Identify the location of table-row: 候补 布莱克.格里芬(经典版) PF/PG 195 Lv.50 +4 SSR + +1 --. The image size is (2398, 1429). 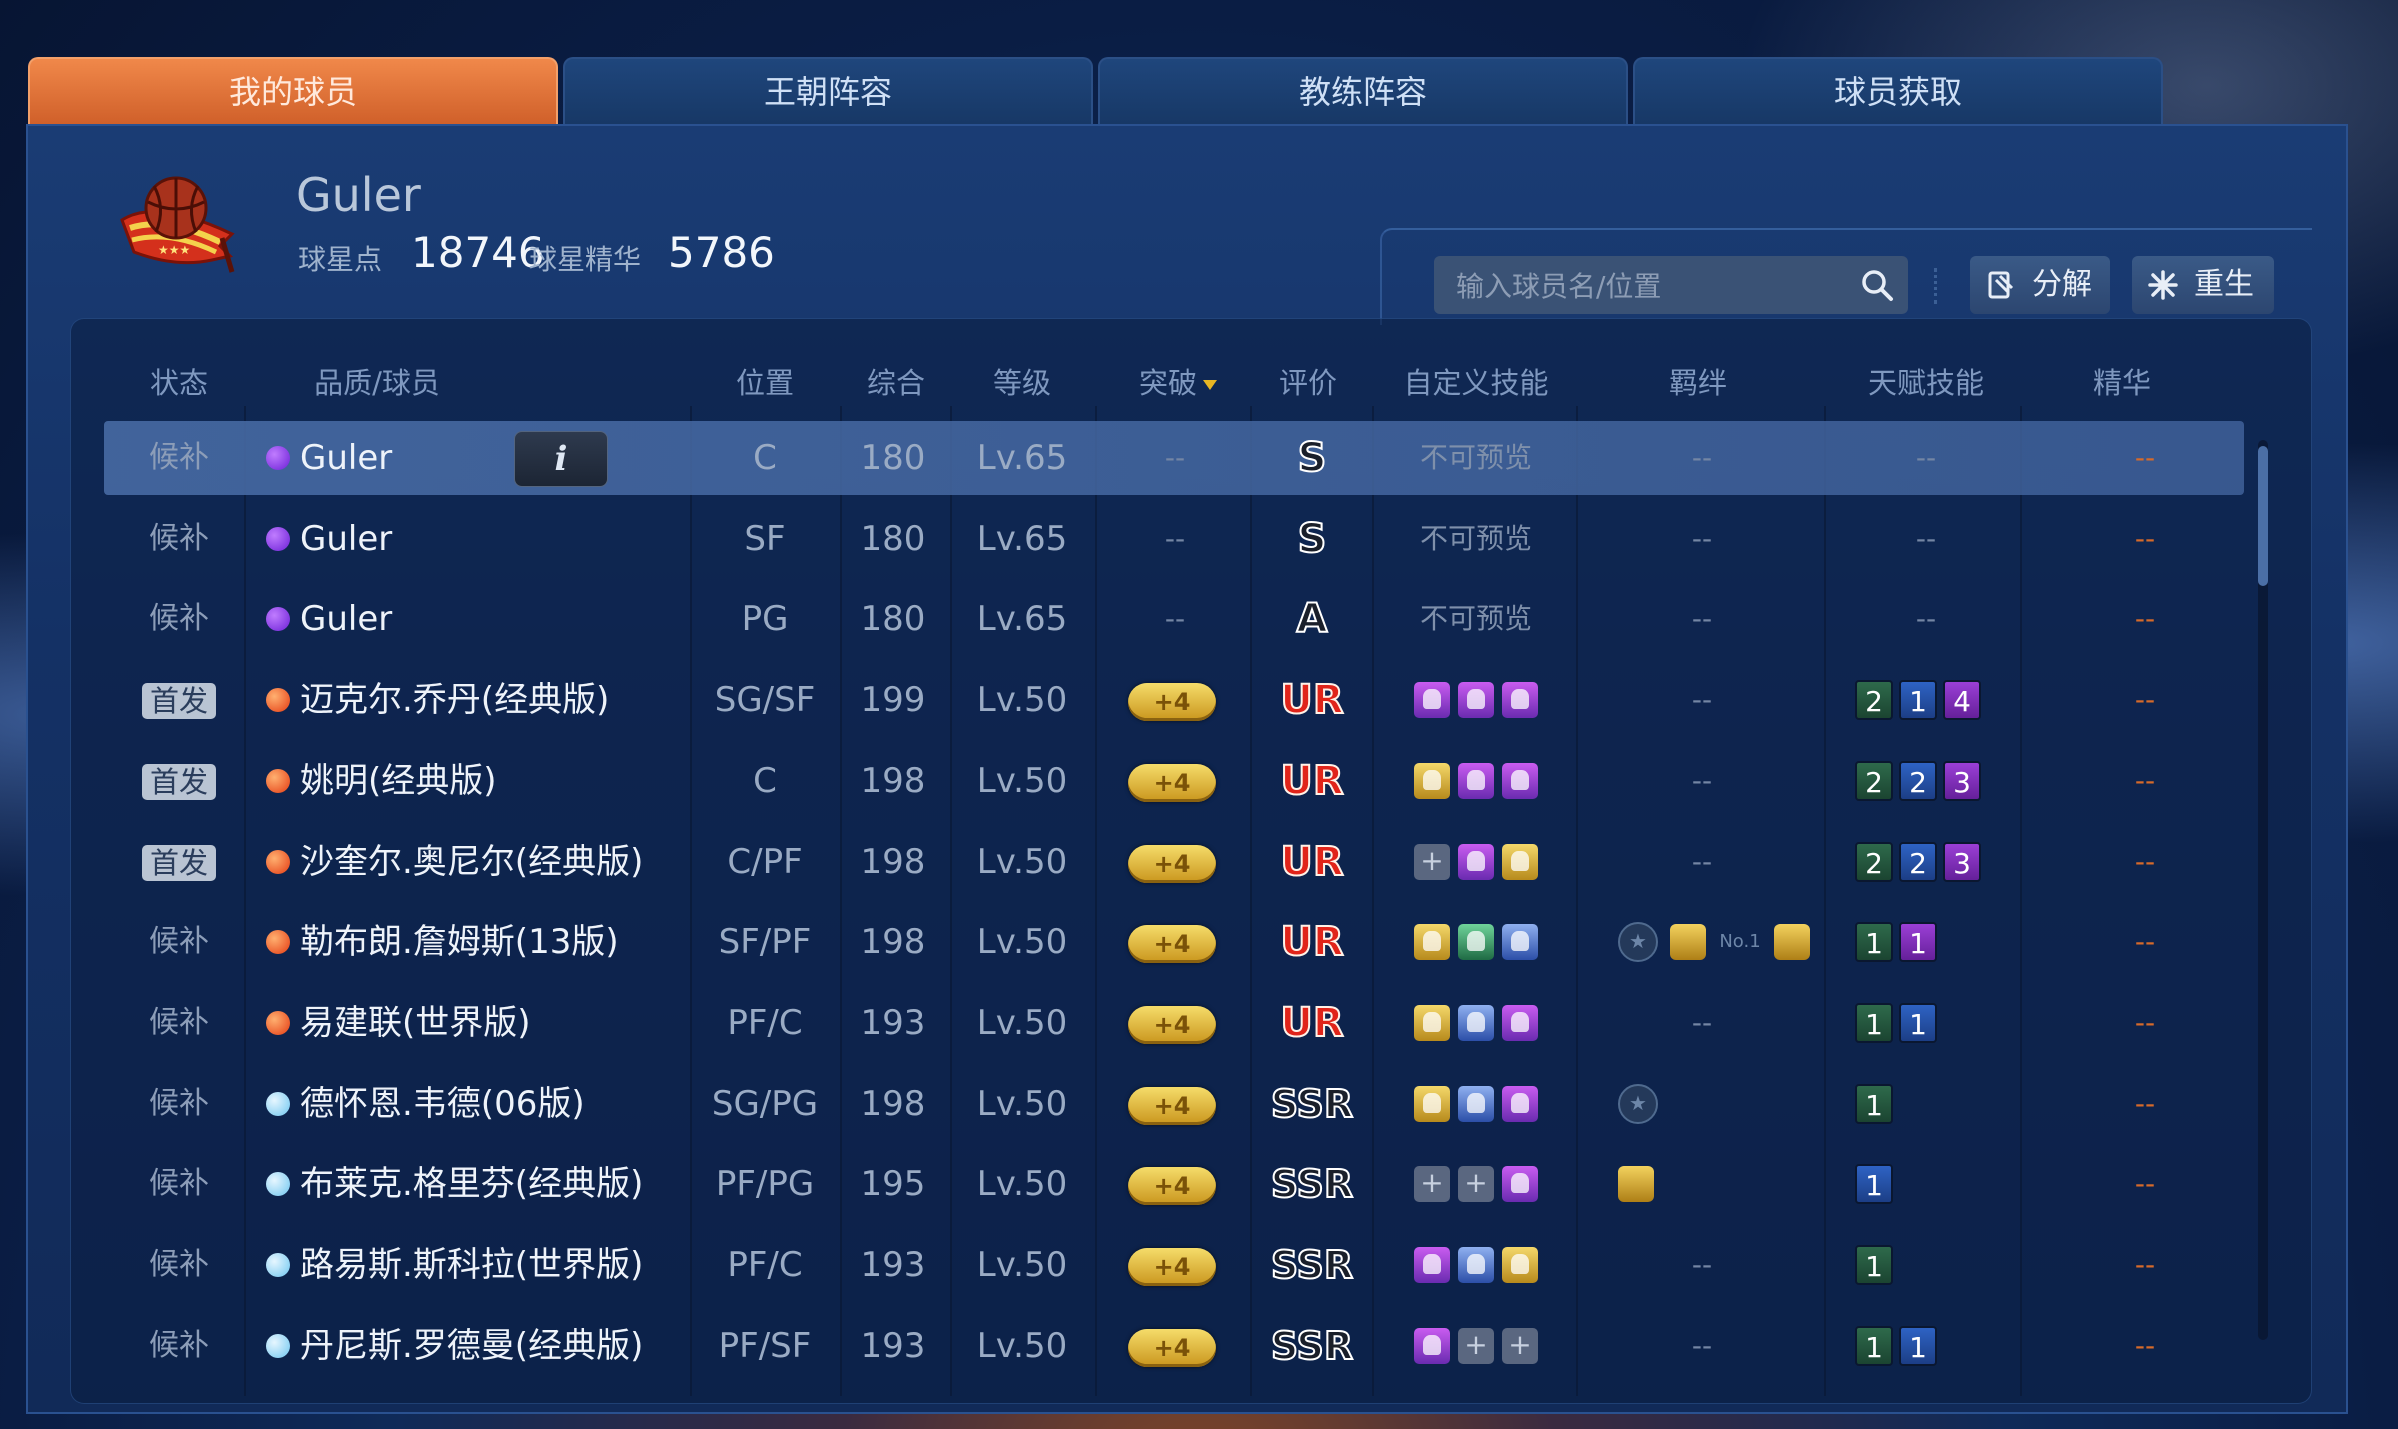
(1174, 1184).